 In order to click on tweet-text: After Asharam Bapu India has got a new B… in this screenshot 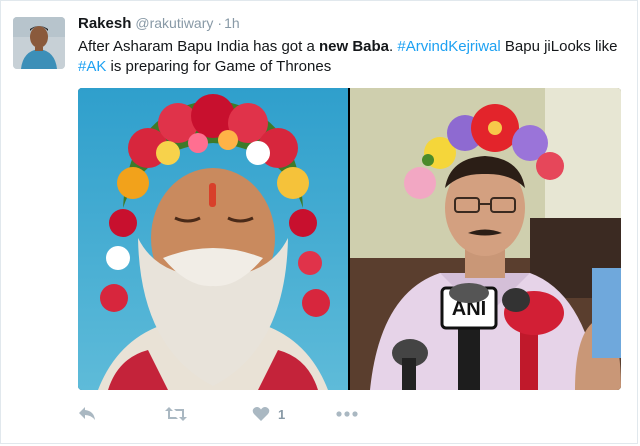, I will do `click(352, 57)`.